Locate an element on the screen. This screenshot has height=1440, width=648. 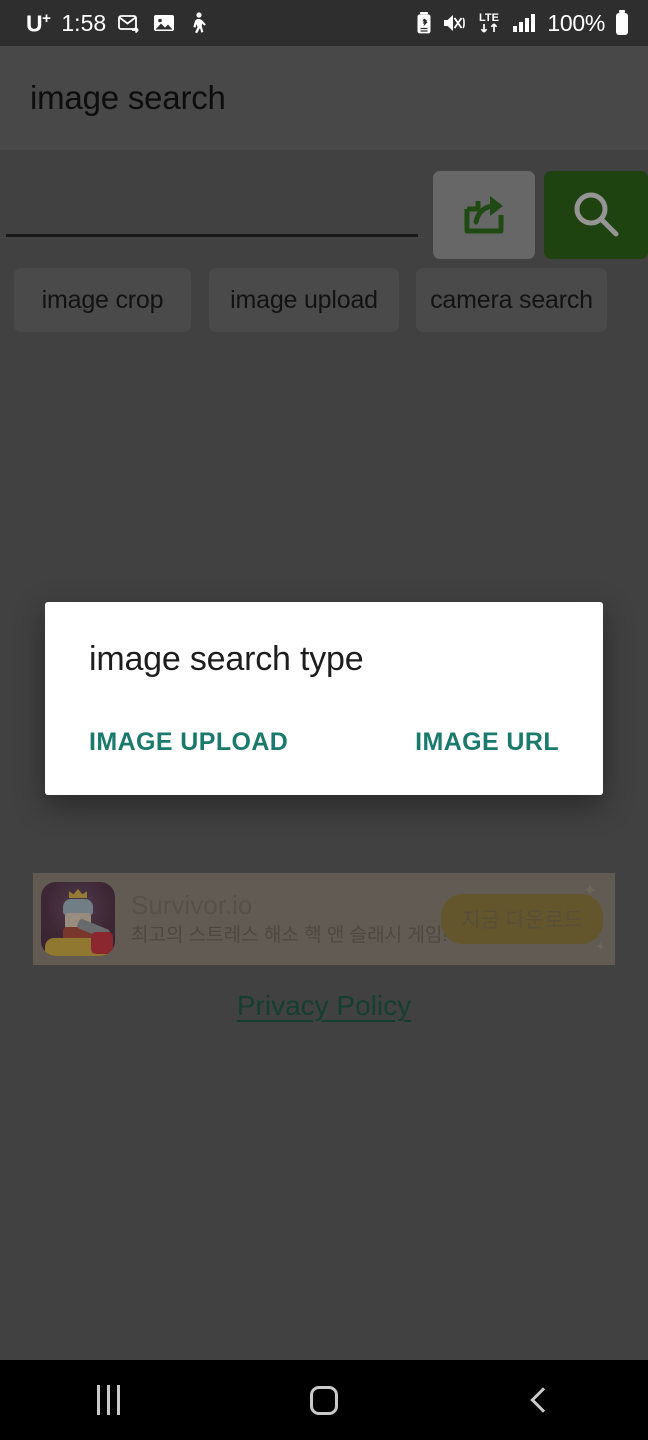
ad-app-icon is located at coordinates (78, 919).